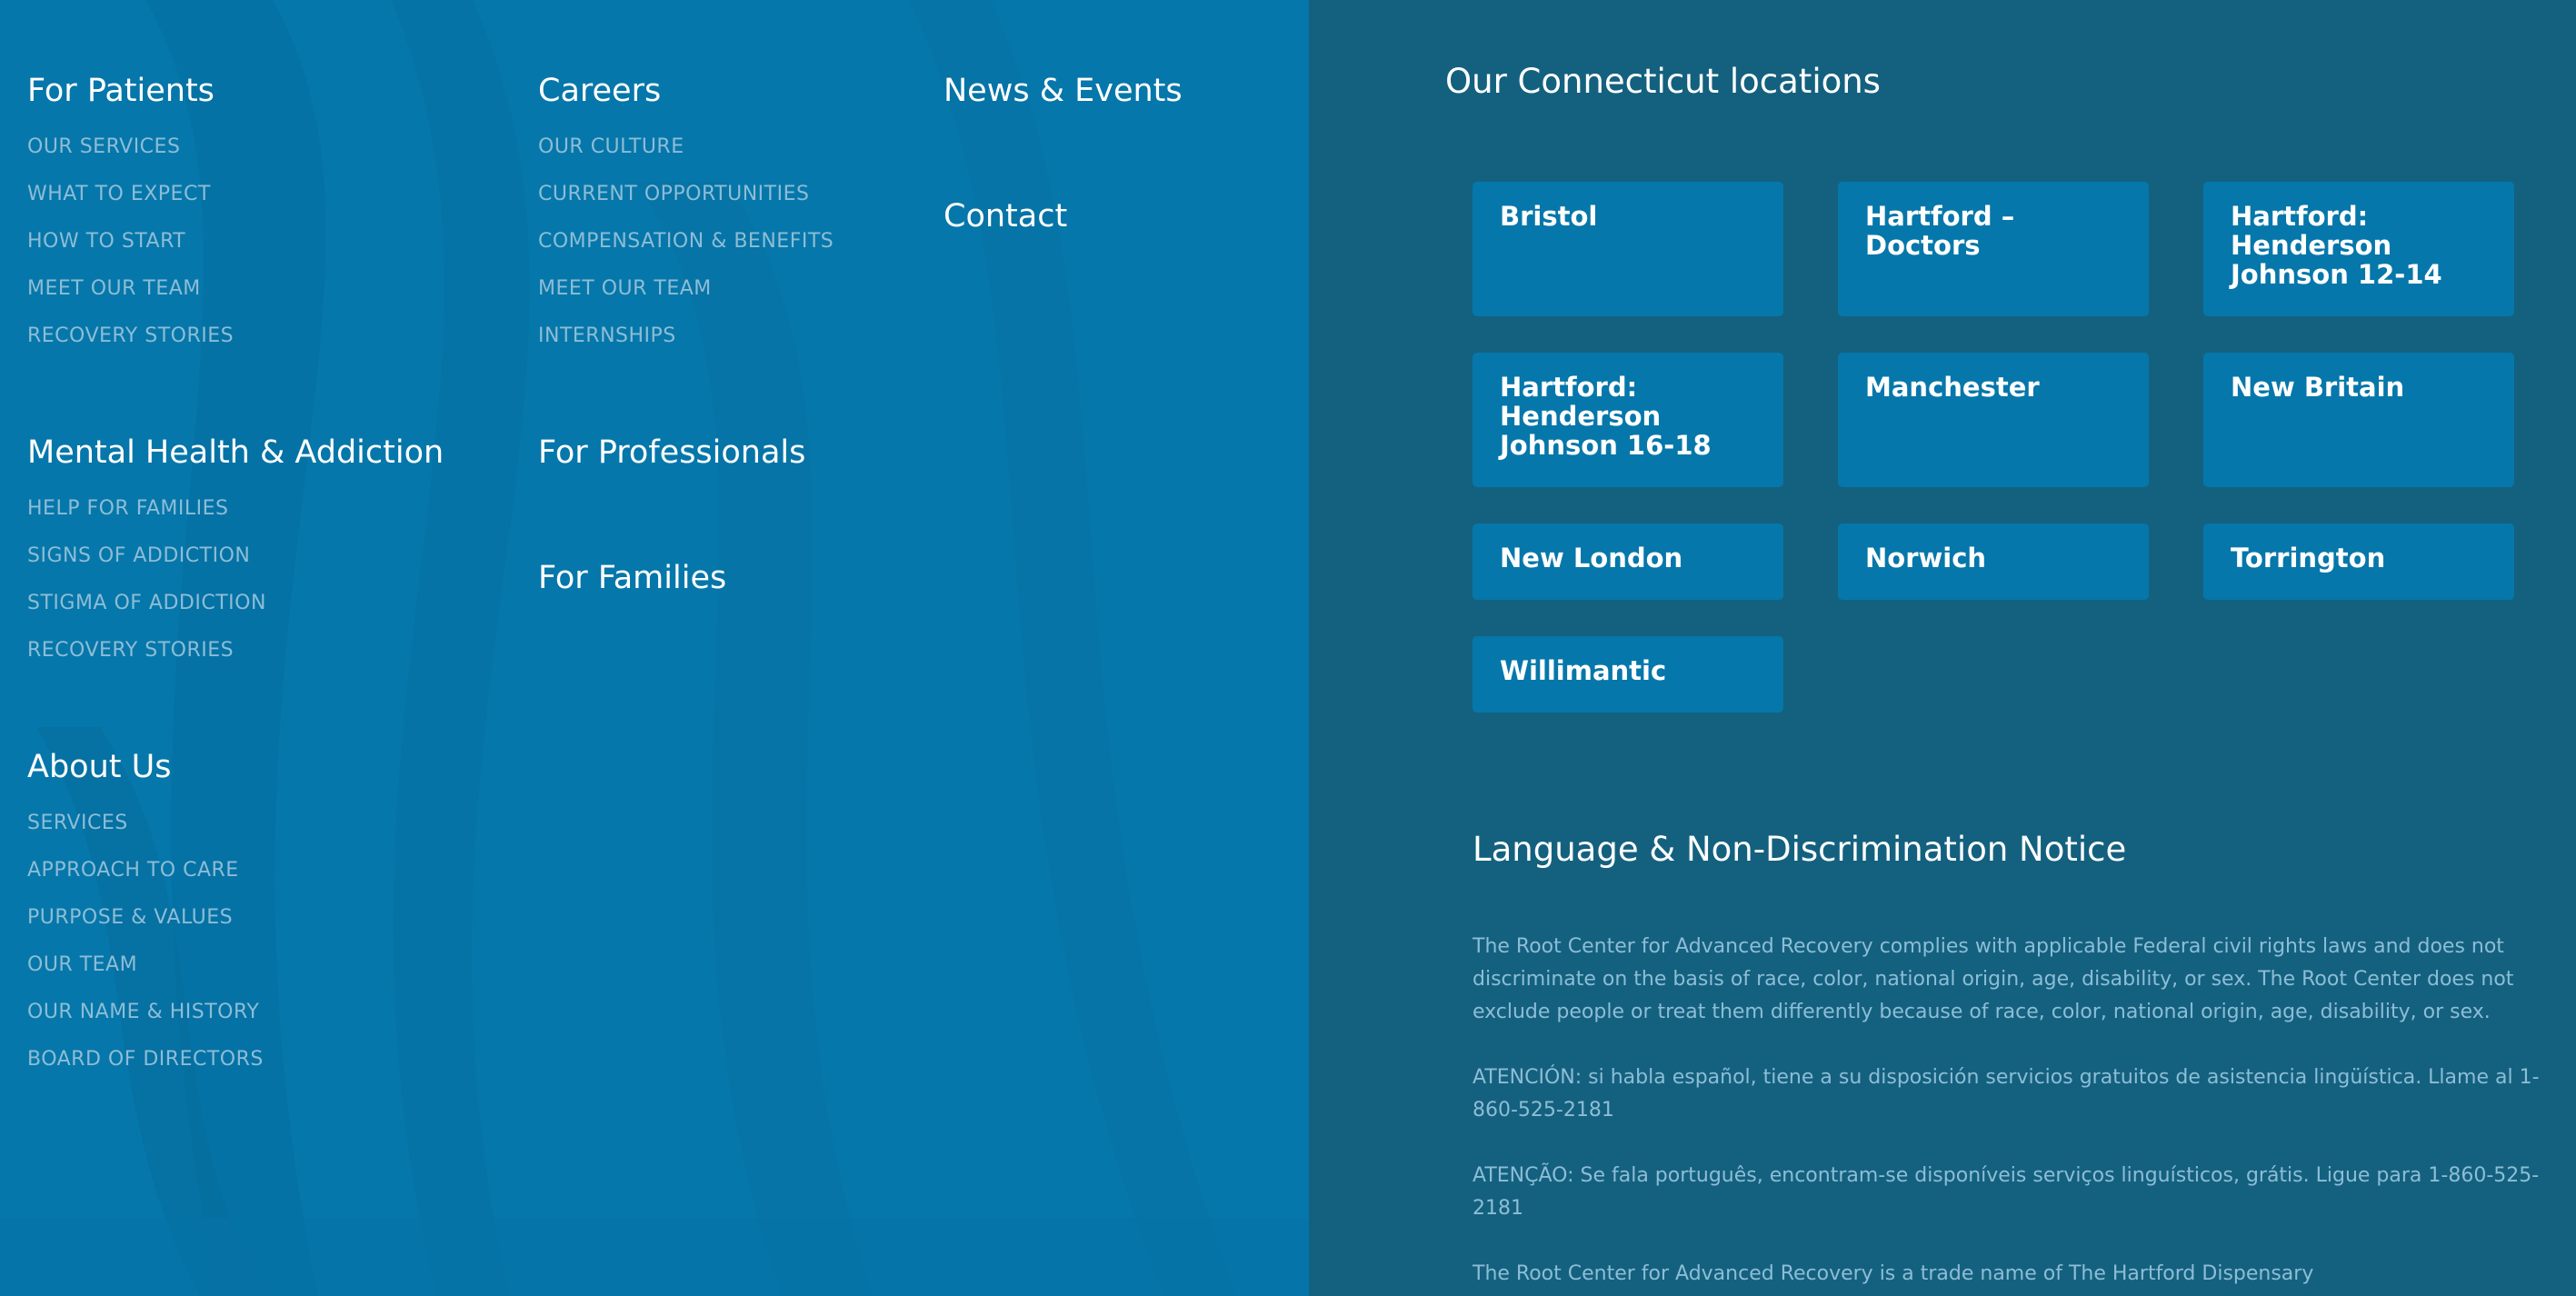  Describe the element at coordinates (2358, 249) in the screenshot. I see `location-card-hartford-henderson-12-14: Hartford: Henderson Johnson 12-14` at that location.